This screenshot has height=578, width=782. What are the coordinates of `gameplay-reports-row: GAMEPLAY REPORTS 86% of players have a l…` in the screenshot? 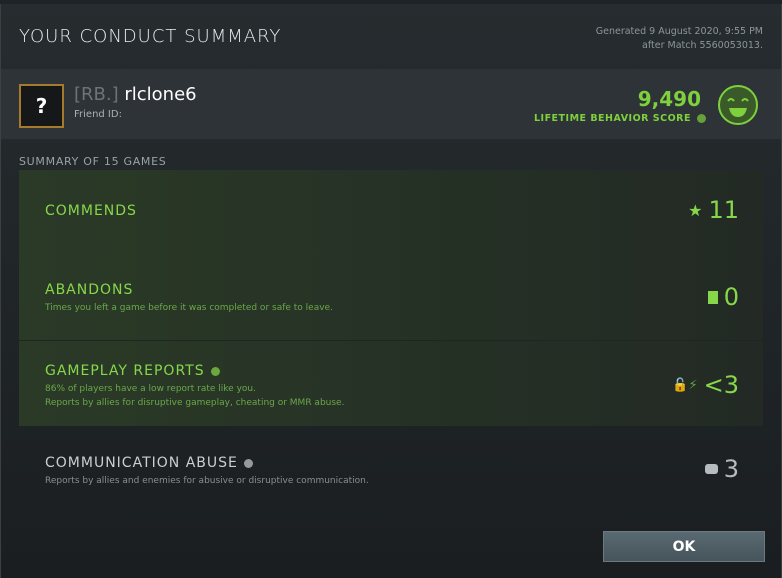 It's located at (391, 383).